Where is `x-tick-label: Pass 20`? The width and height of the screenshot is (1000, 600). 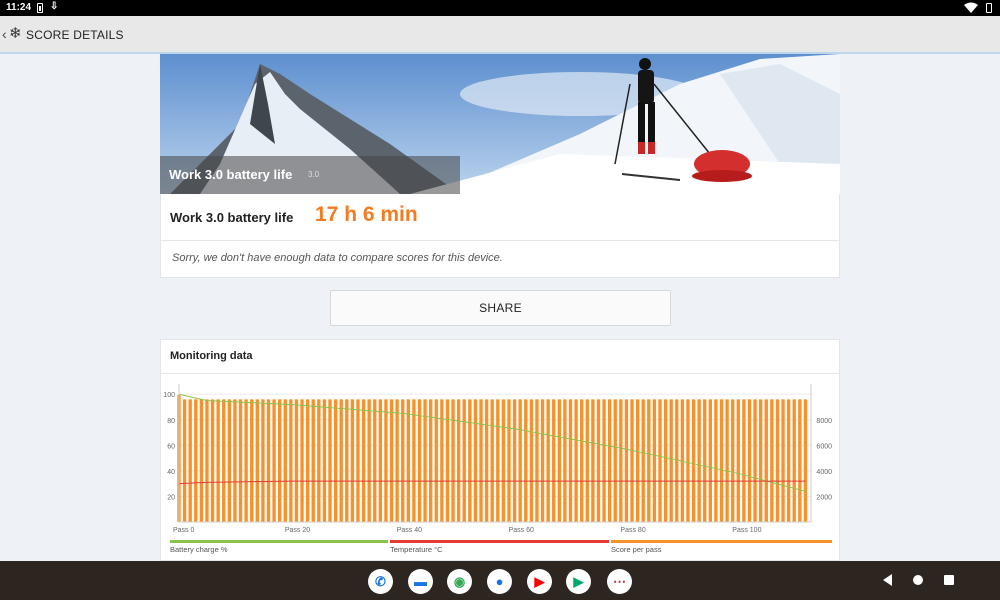 x-tick-label: Pass 20 is located at coordinates (297, 530).